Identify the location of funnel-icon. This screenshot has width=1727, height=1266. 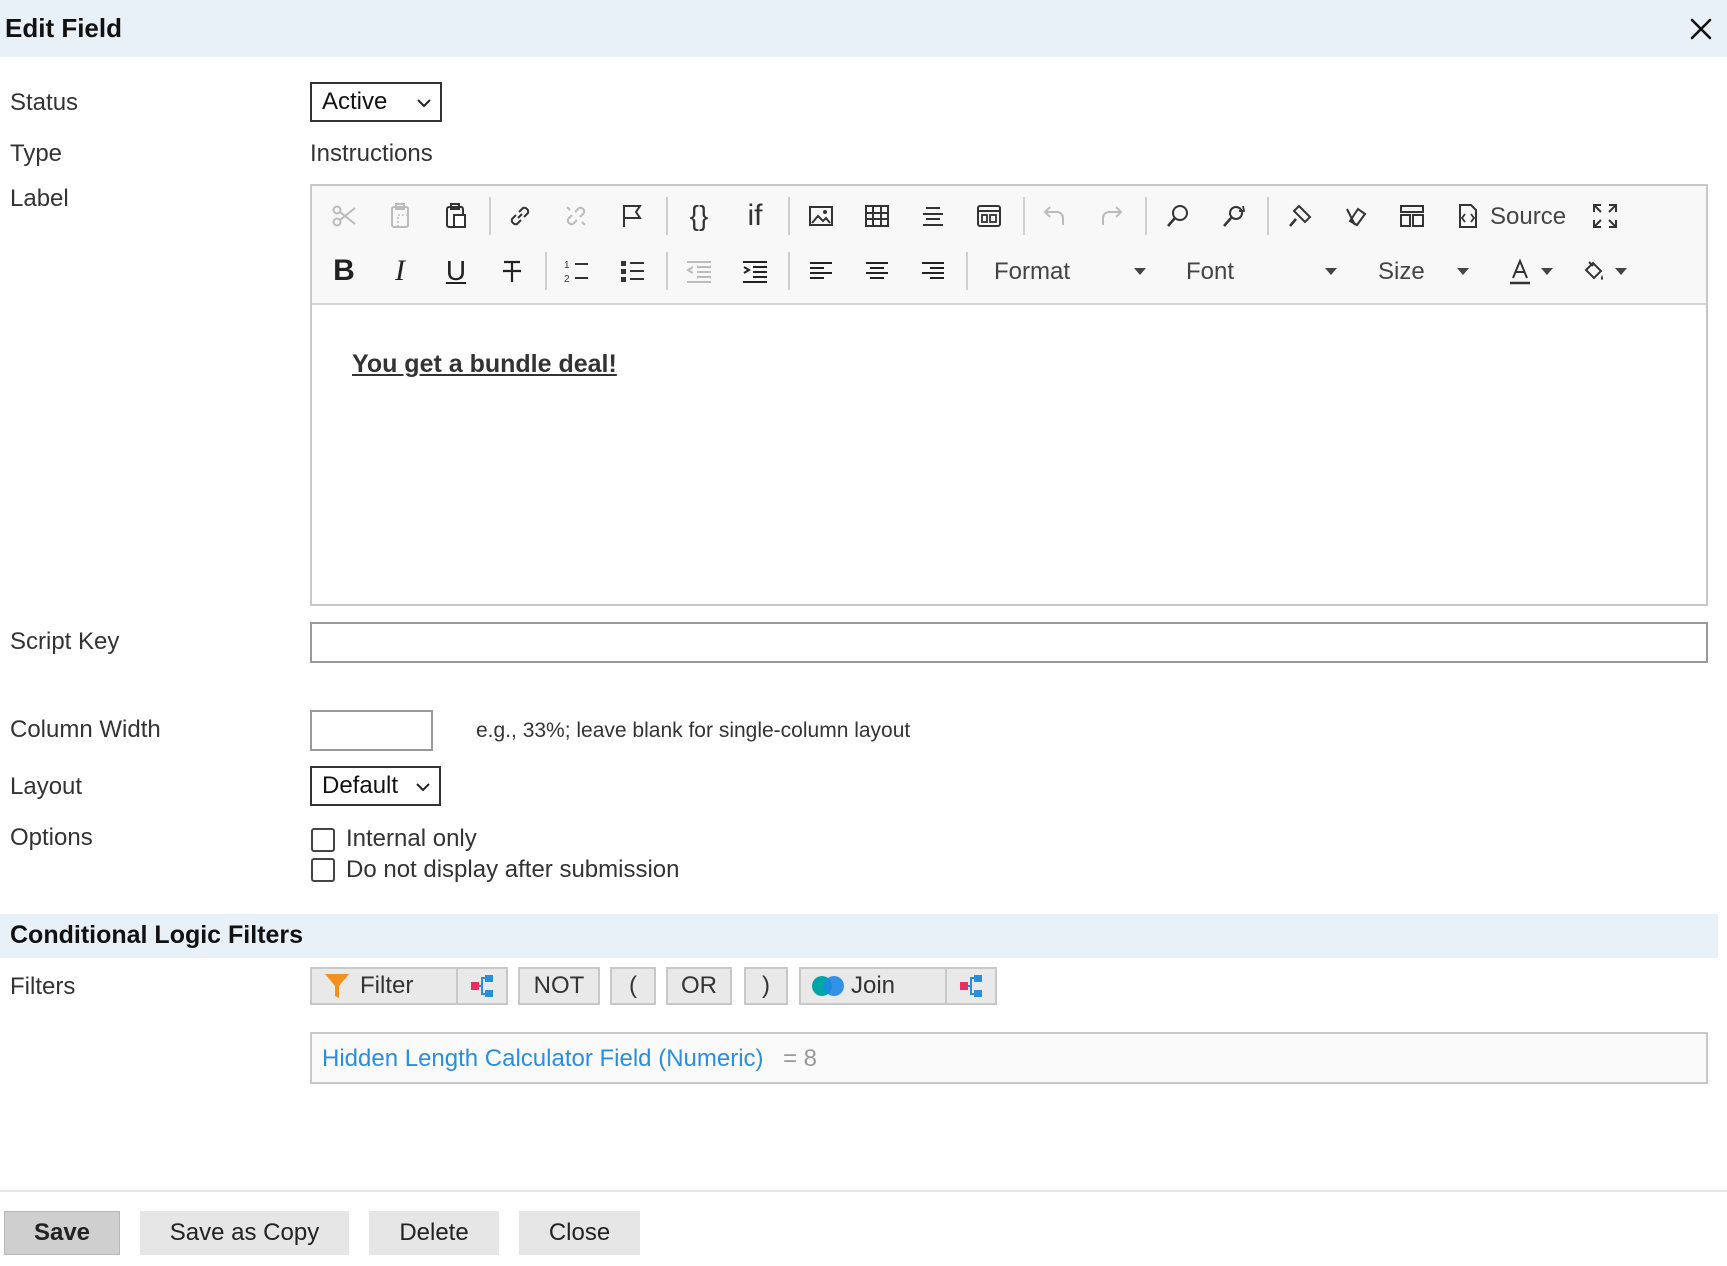
(337, 986).